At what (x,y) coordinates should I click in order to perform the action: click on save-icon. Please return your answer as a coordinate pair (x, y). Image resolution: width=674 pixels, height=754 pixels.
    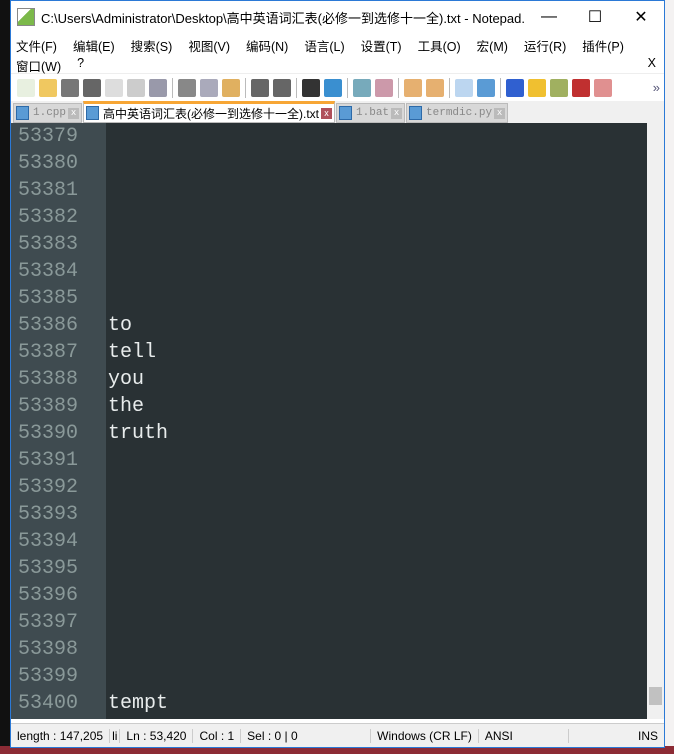
    Looking at the image, I should click on (70, 87).